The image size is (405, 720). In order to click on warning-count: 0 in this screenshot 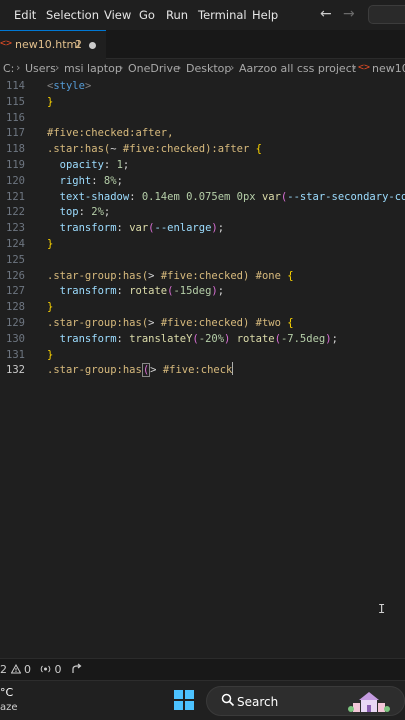, I will do `click(27, 669)`.